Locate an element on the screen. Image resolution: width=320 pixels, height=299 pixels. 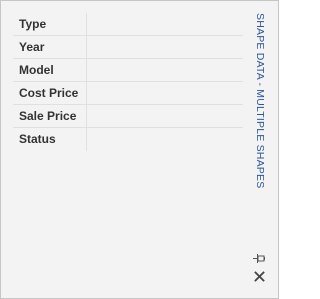
pane-title-text: SHAPE DATA - MULTIPLE SHAPES is located at coordinates (260, 101).